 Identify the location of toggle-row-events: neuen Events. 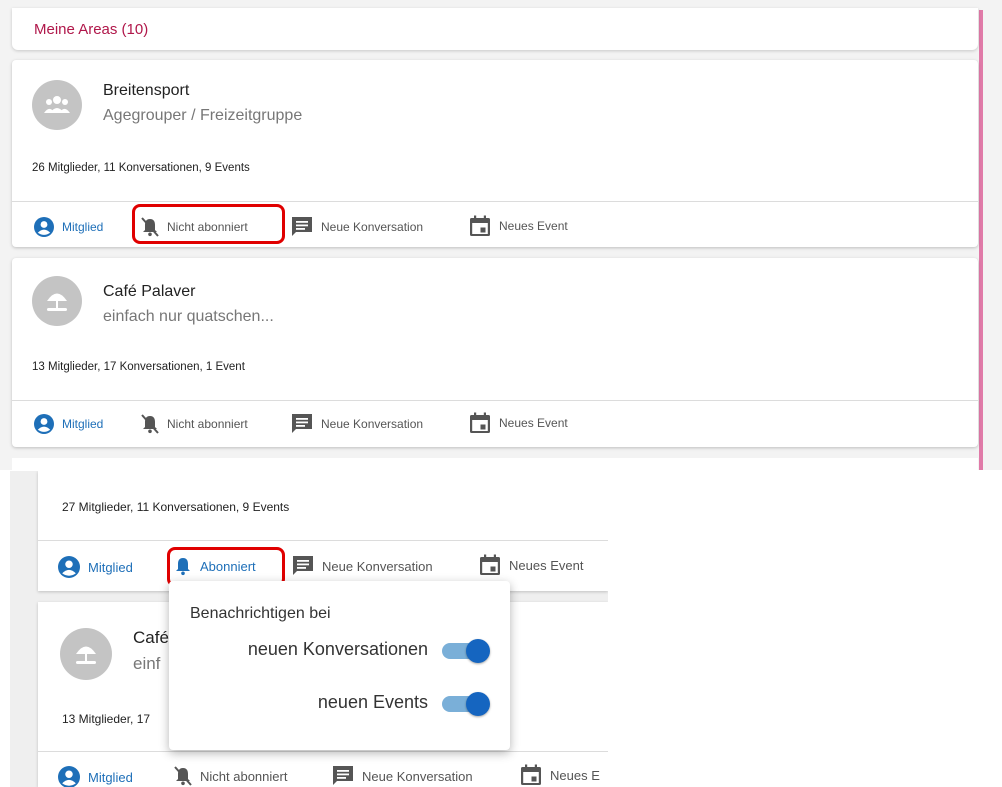
(403, 703).